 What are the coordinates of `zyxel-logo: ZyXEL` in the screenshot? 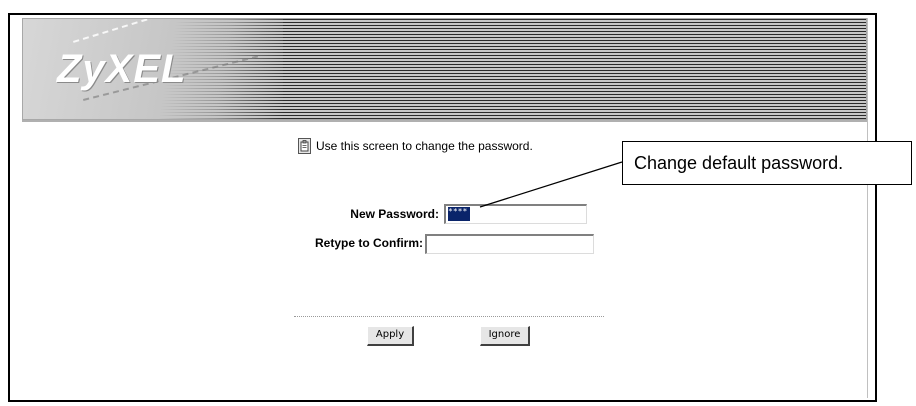 It's located at (122, 69).